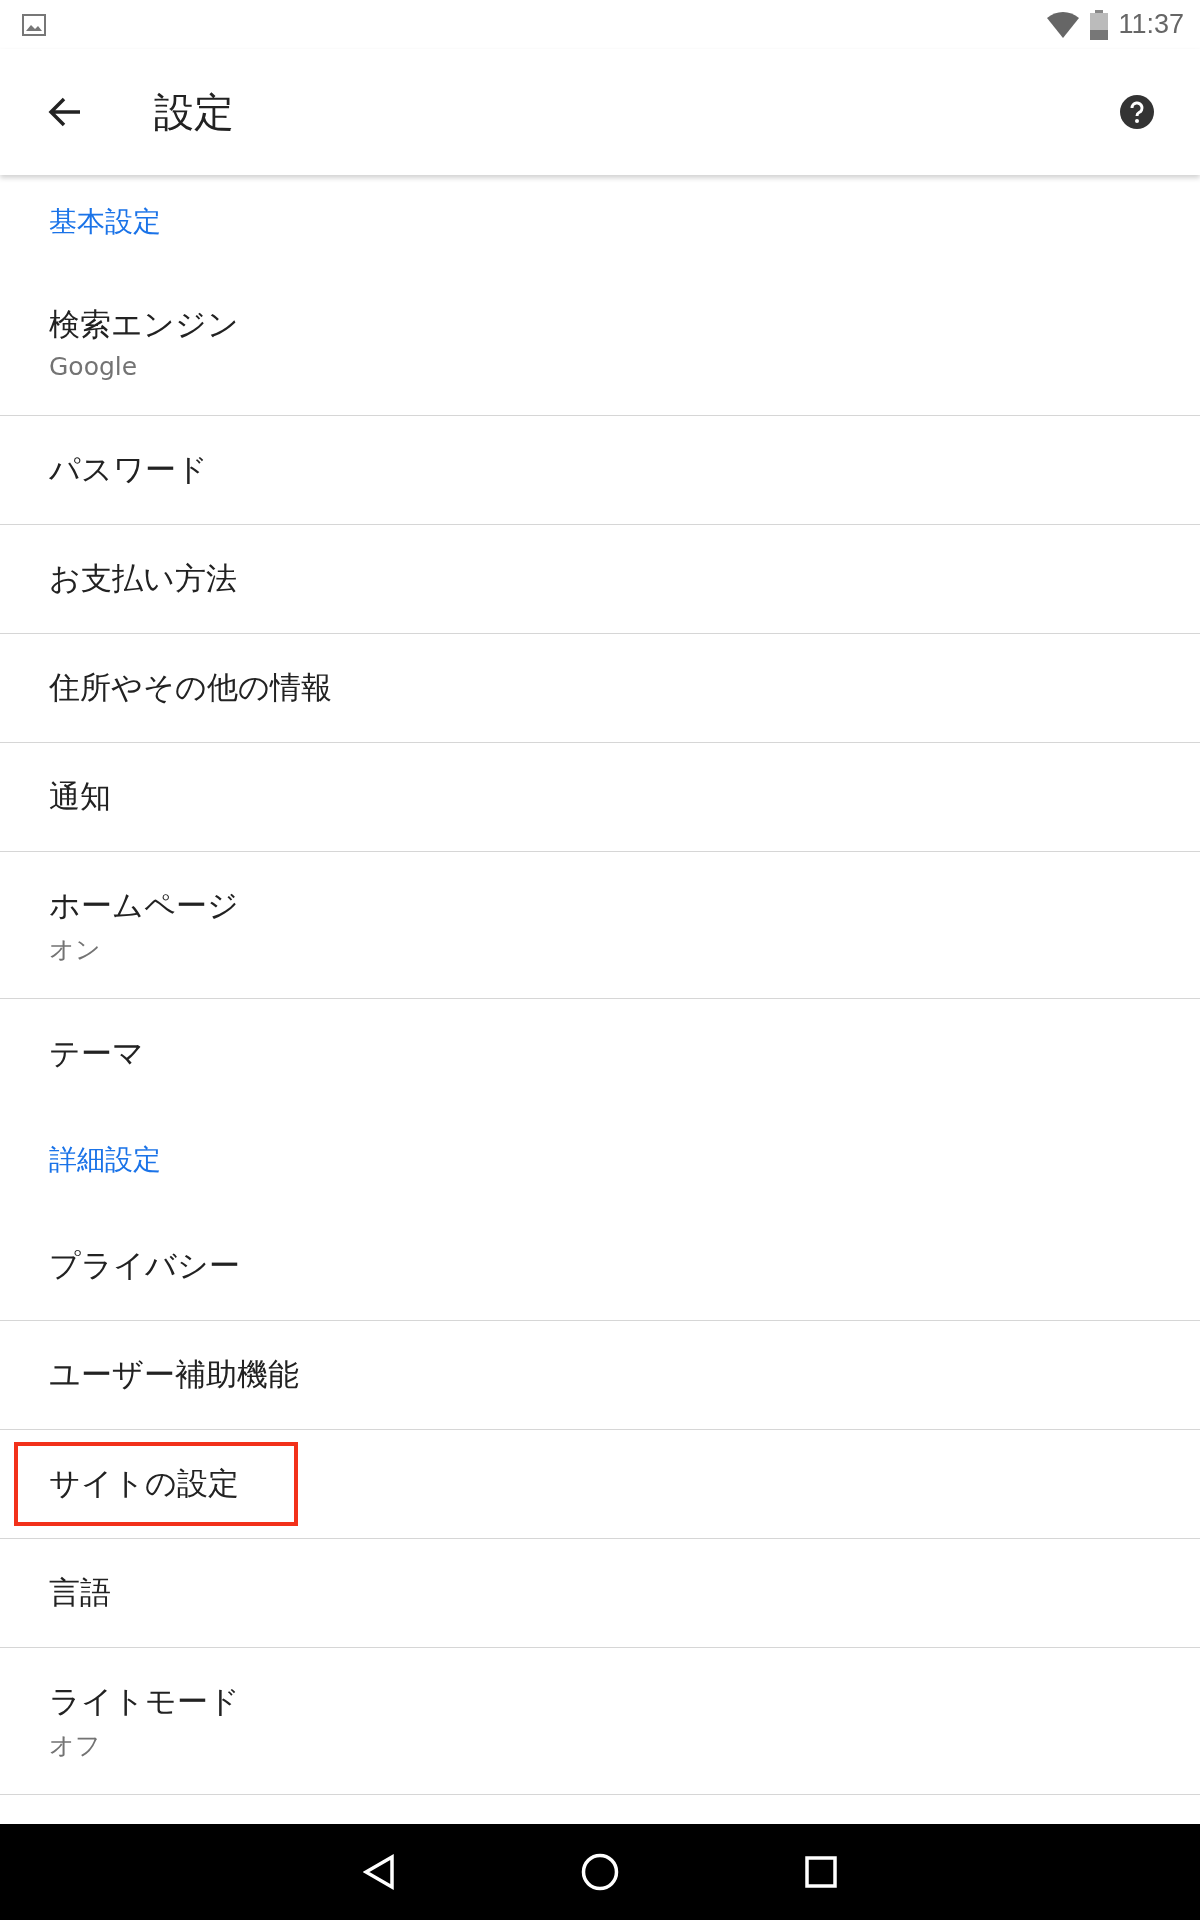  Describe the element at coordinates (94, 366) in the screenshot. I see `item-subtitle: Google` at that location.